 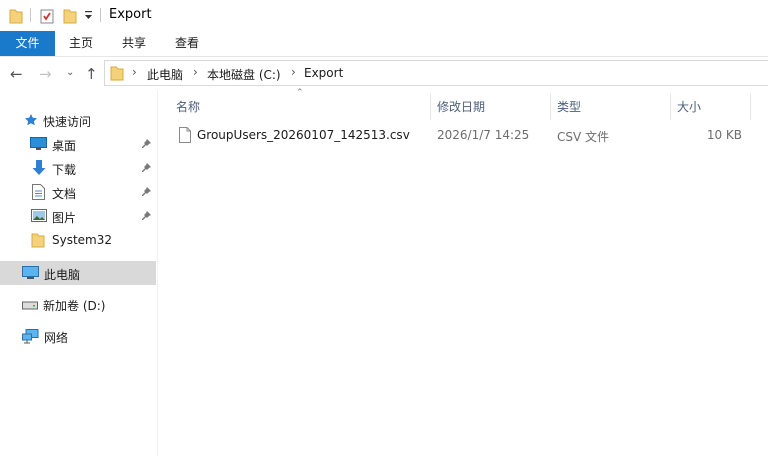 What do you see at coordinates (483, 135) in the screenshot?
I see `file-modified: 2026/1/7 14:25` at bounding box center [483, 135].